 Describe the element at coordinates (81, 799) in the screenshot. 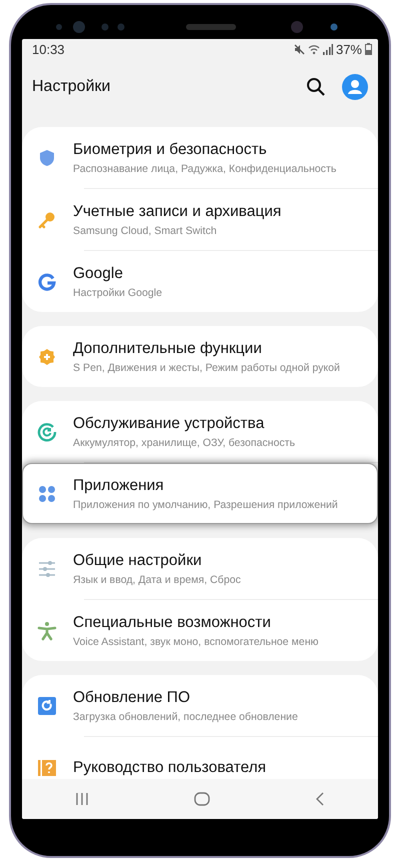

I see `recent-apps-icon` at that location.